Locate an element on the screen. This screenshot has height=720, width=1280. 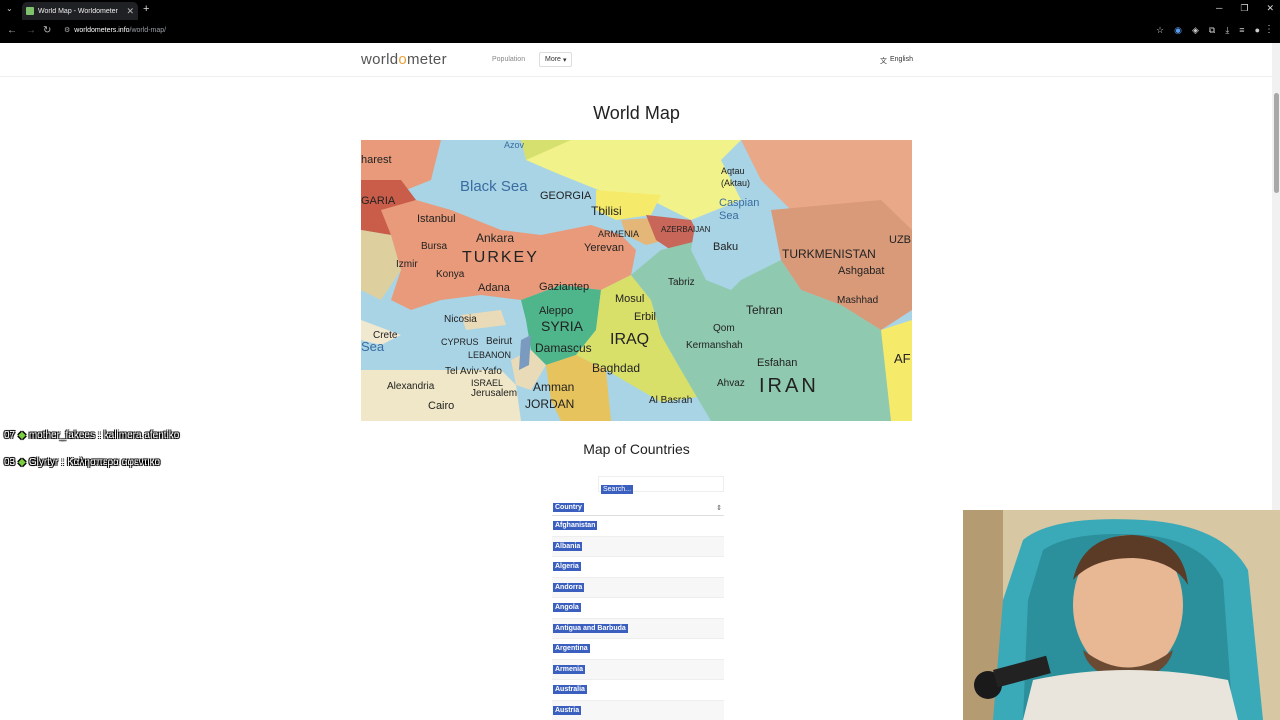
nav-population-link: Population is located at coordinates (508, 59).